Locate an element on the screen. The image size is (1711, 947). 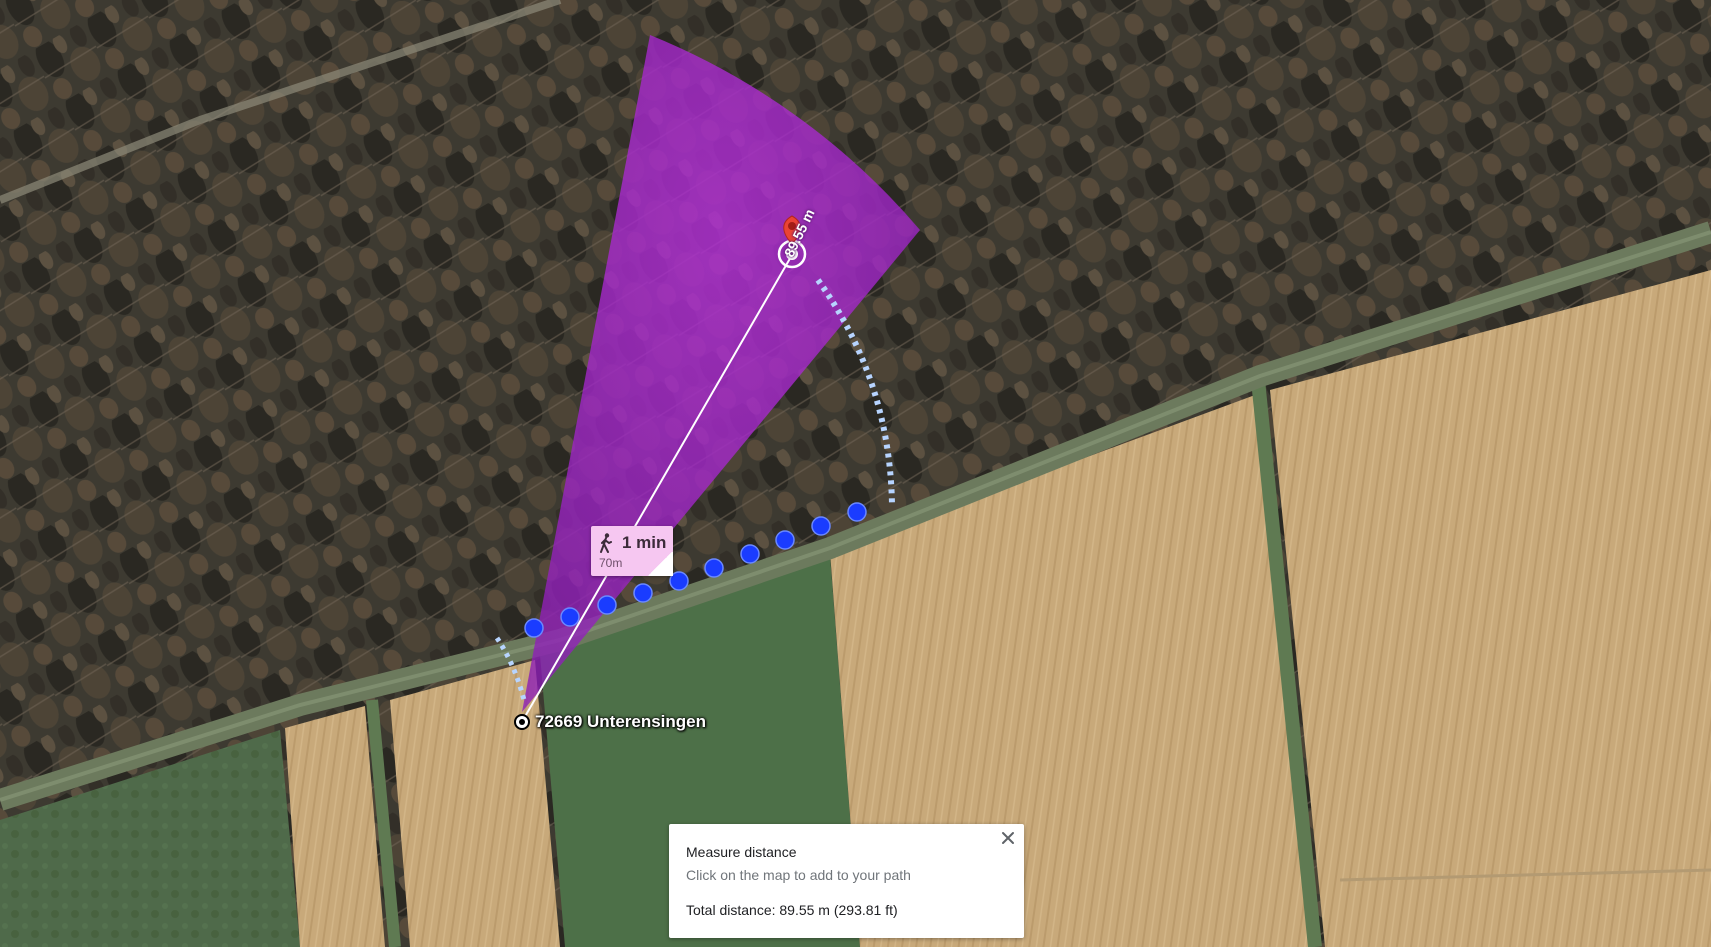
total-distance: Total distance: 89.55 m (293.81 ft) is located at coordinates (792, 910).